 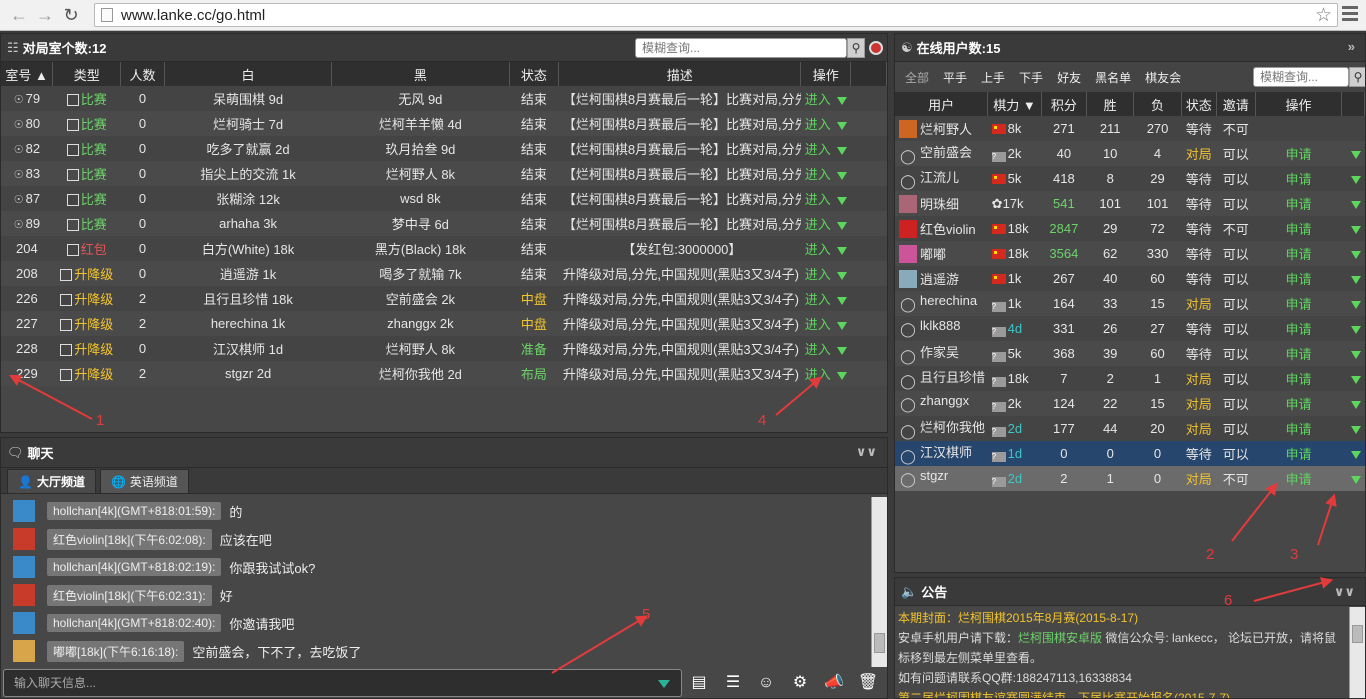 I want to click on message-sender: hollchan[4k](GMT+818:02:19):, so click(x=134, y=567).